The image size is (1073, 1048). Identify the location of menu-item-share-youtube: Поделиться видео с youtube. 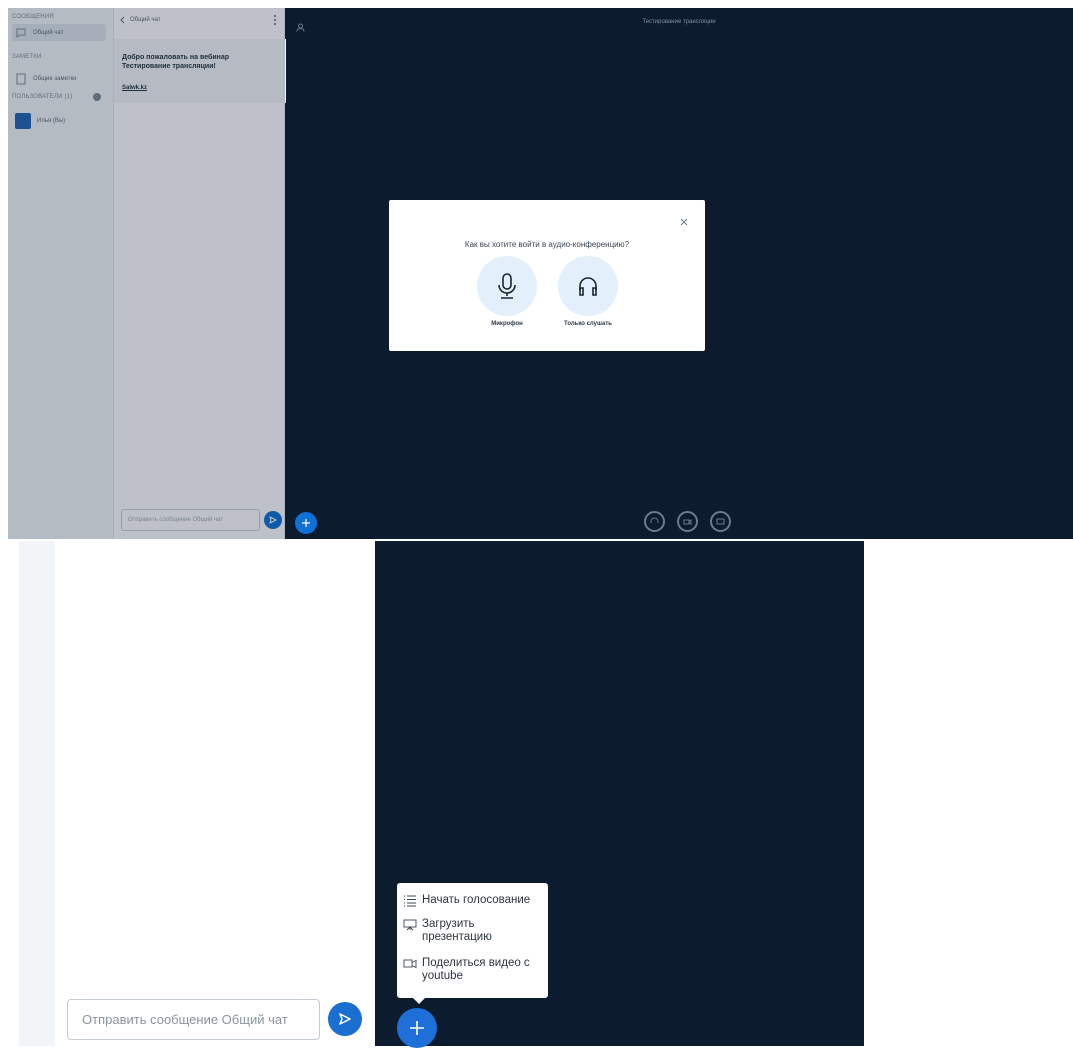
(473, 970).